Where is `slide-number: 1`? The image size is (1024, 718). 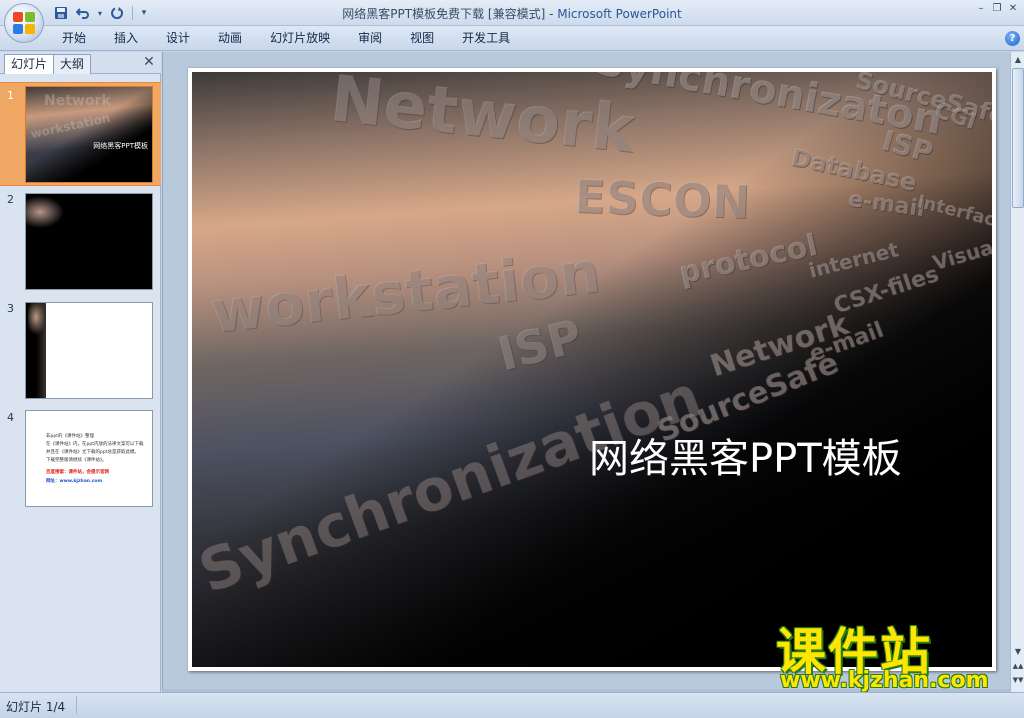 slide-number: 1 is located at coordinates (10, 95).